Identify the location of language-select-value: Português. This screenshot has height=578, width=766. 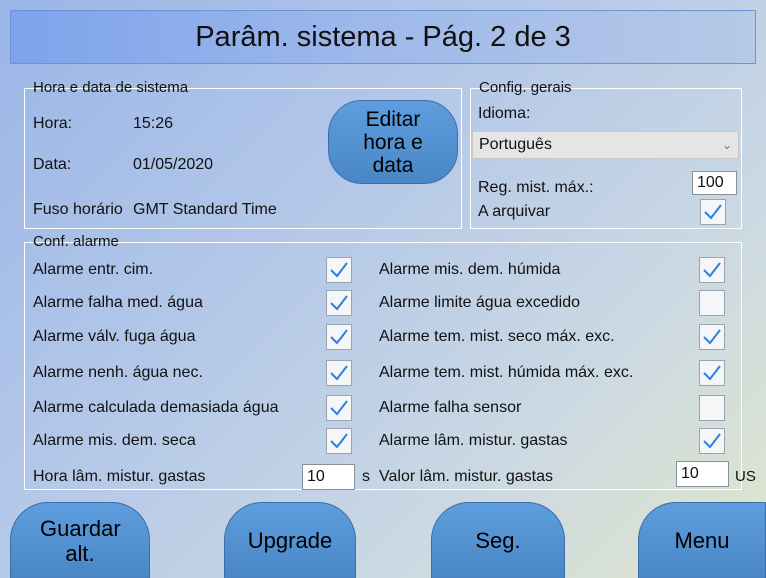
(515, 144).